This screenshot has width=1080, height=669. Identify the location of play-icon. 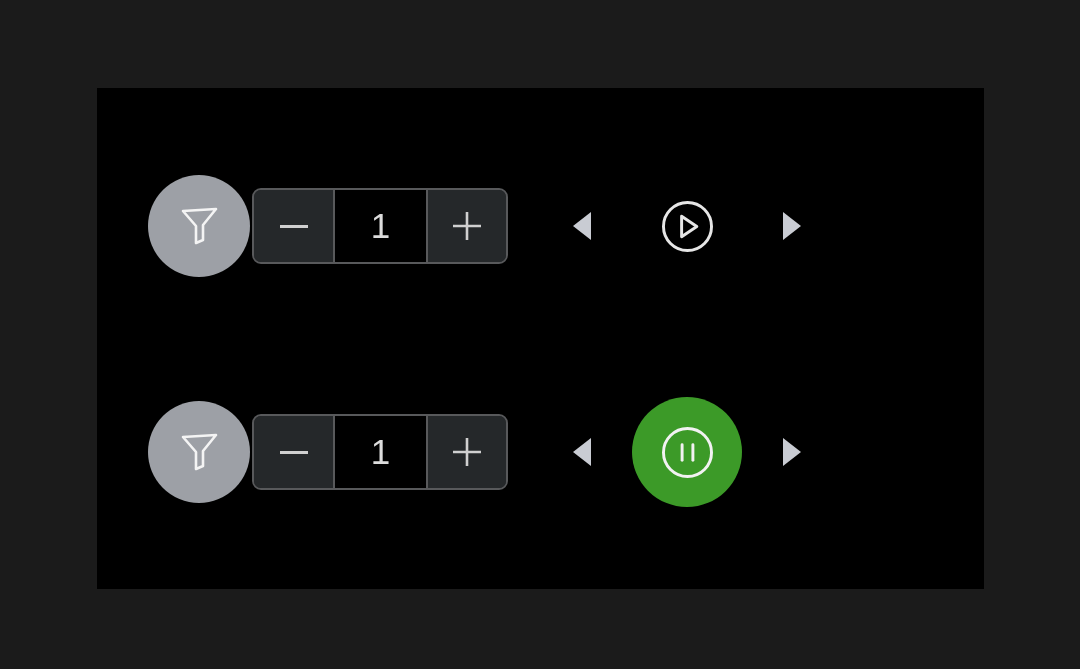
(687, 226).